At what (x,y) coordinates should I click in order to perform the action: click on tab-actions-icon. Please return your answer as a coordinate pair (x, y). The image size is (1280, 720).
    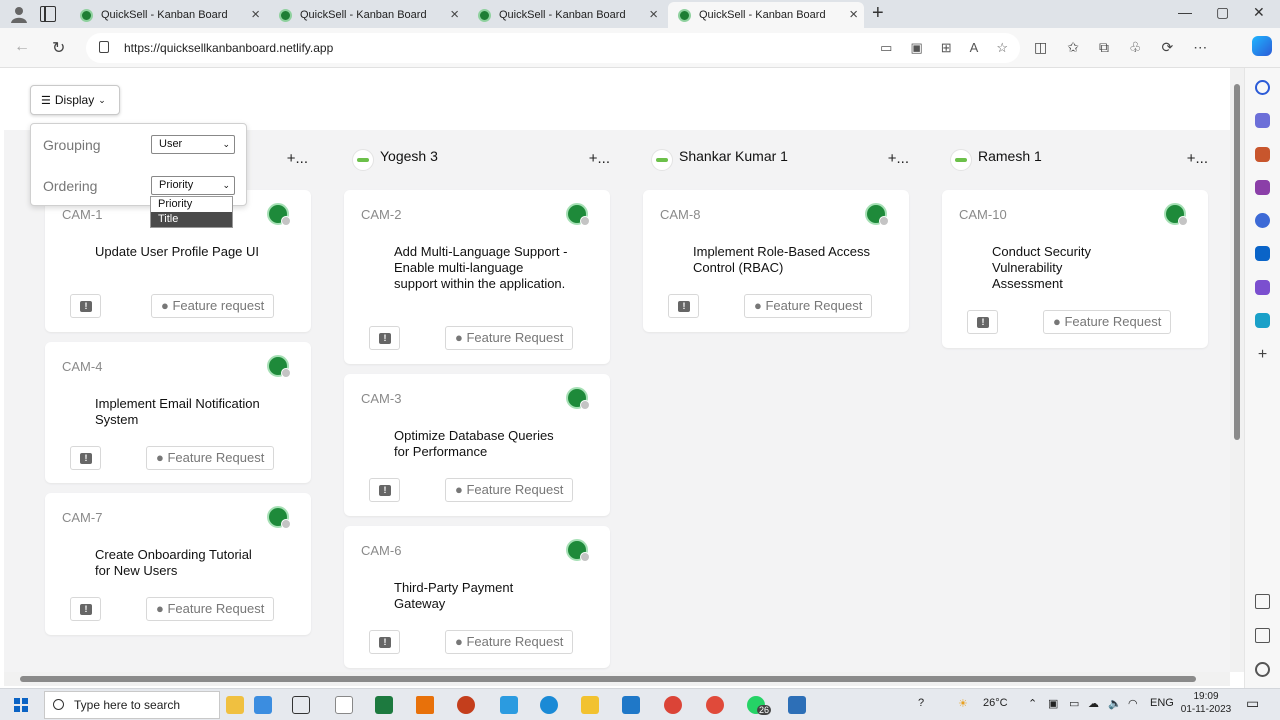
    Looking at the image, I should click on (48, 14).